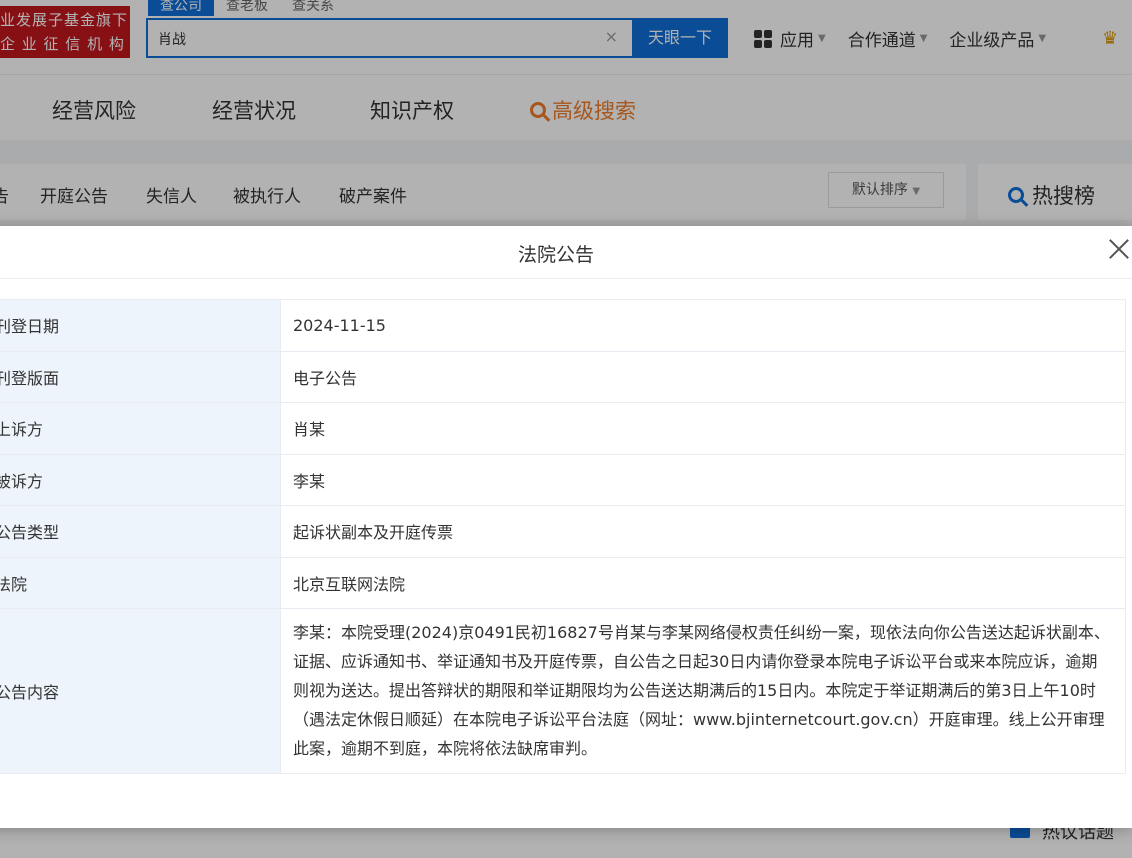 The height and width of the screenshot is (858, 1132). I want to click on table-row: 法院 北京互联网法院, so click(563, 582).